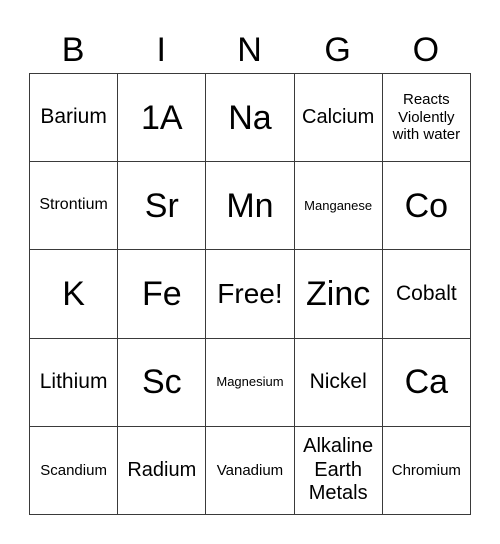 The height and width of the screenshot is (544, 500). I want to click on bingo-cell: Na, so click(250, 117).